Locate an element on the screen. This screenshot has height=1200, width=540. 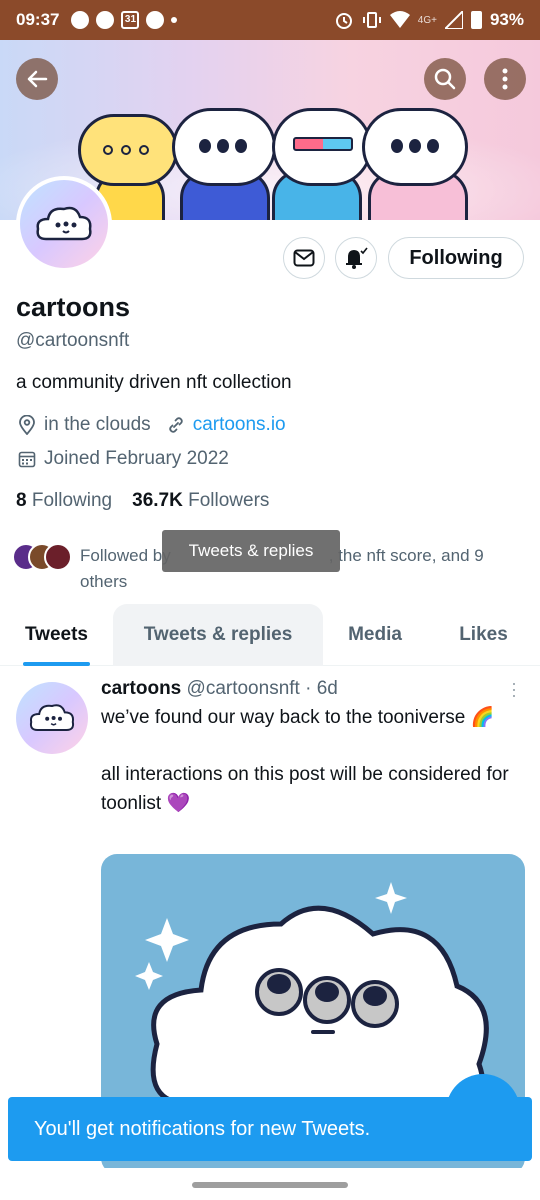
banner-cloud-3d-glasses is located at coordinates (322, 147).